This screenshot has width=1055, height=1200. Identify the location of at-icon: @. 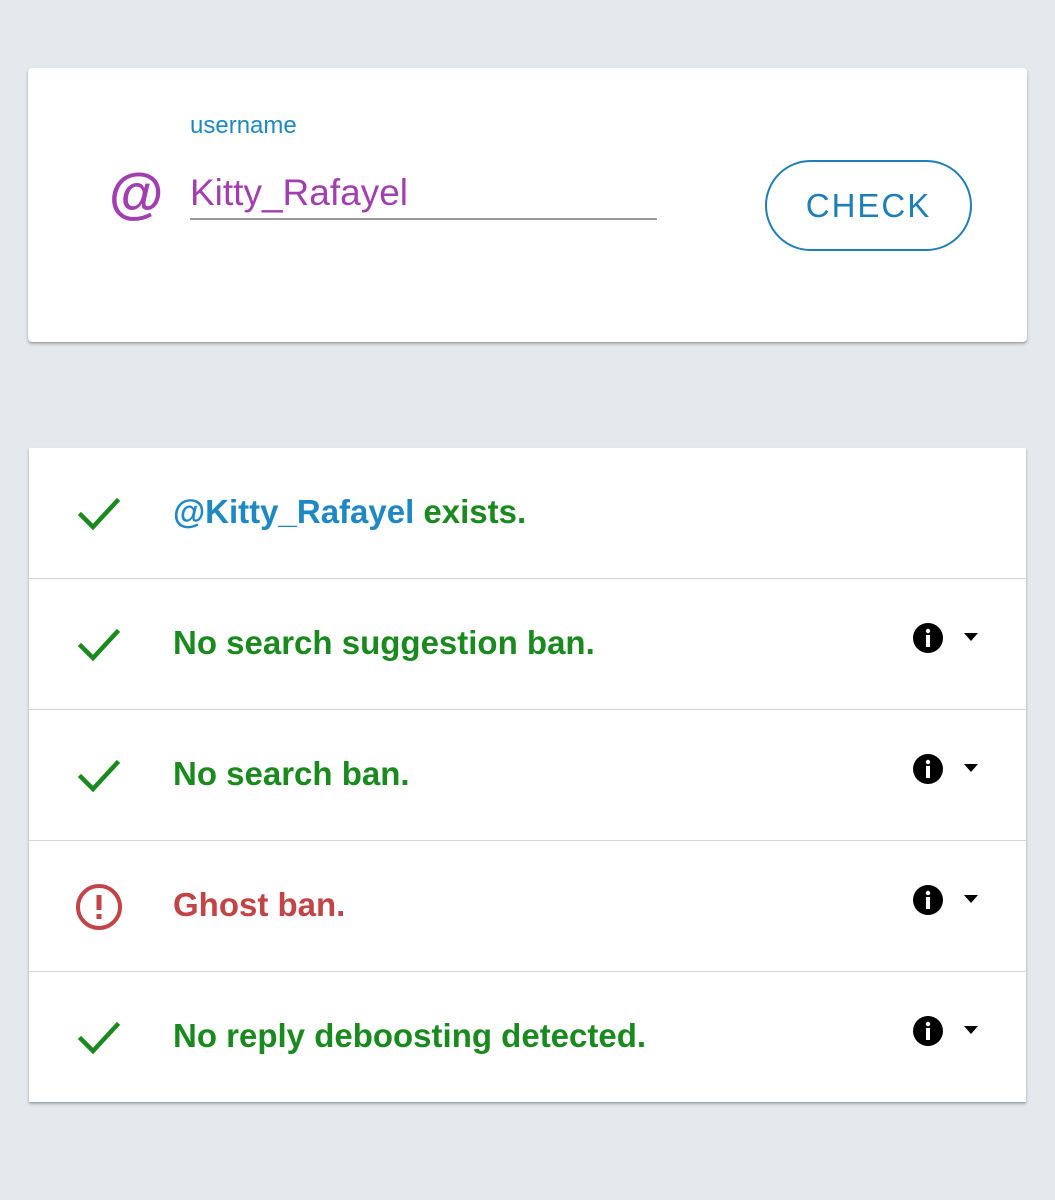
(135, 193).